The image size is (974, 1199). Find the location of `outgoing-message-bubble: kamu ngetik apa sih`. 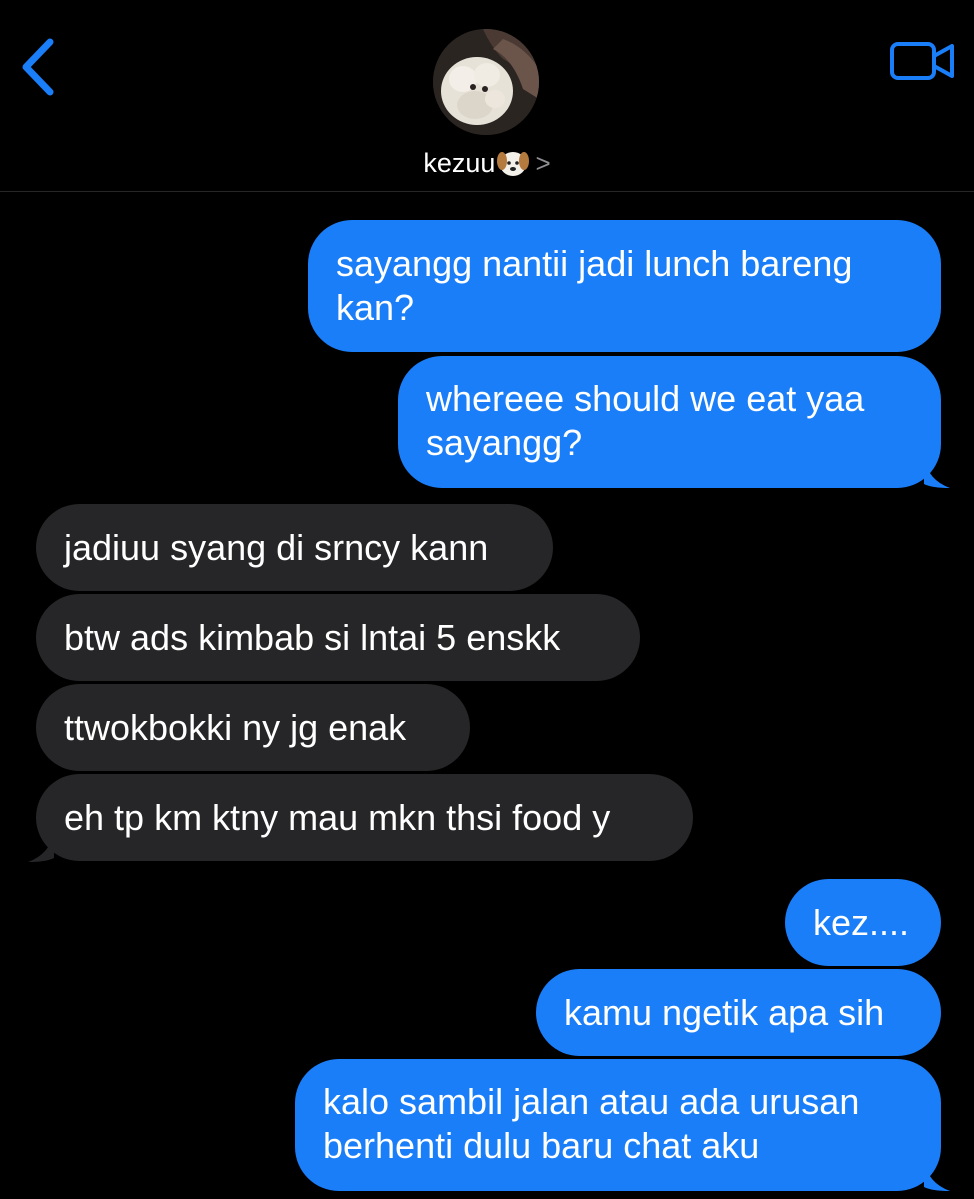

outgoing-message-bubble: kamu ngetik apa sih is located at coordinates (738, 1012).